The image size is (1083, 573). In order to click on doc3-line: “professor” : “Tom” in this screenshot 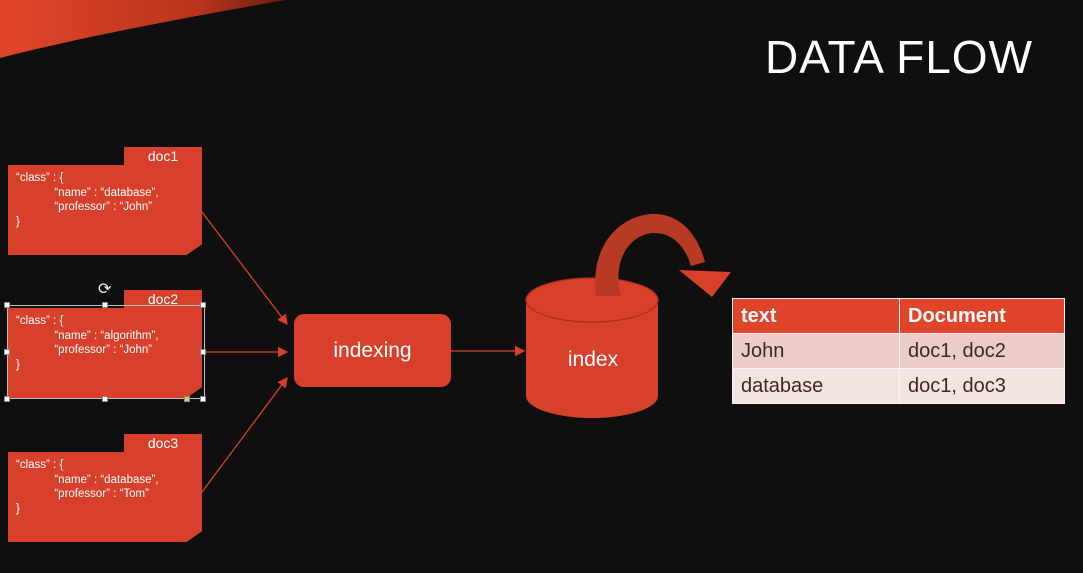, I will do `click(82, 494)`.